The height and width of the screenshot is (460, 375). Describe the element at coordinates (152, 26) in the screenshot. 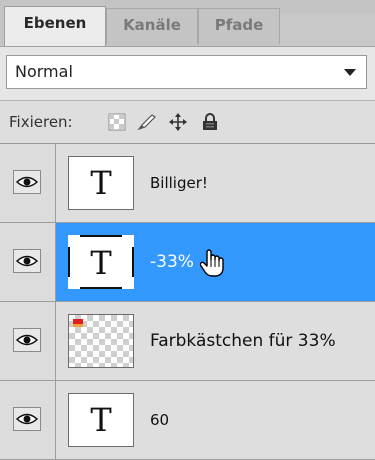

I see `tab-kanale: Kanäle` at that location.